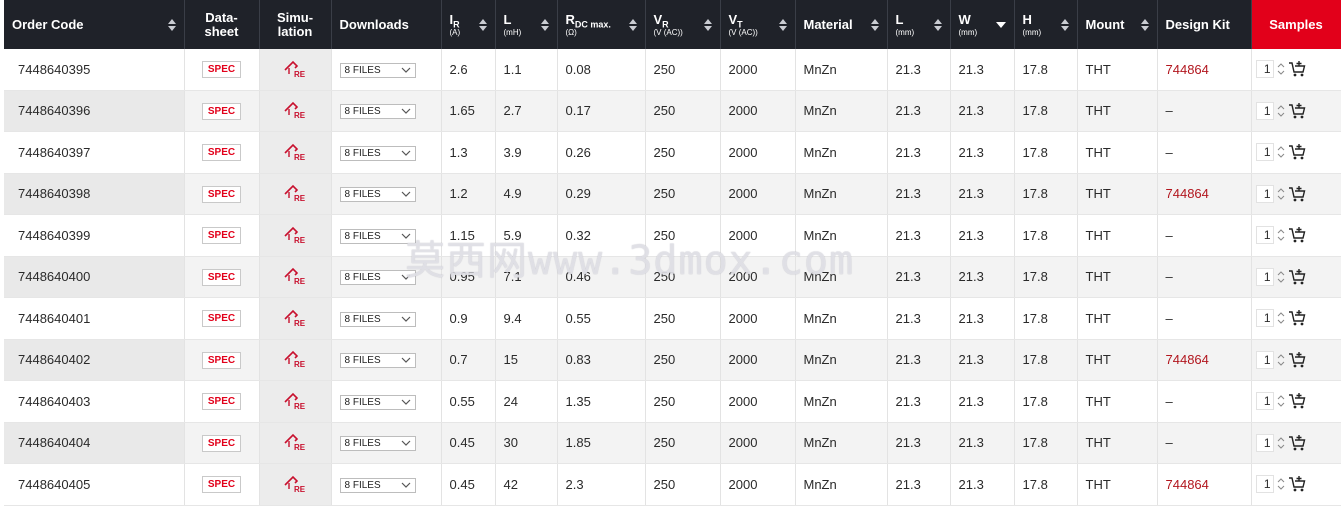 This screenshot has width=1341, height=519. Describe the element at coordinates (54, 193) in the screenshot. I see `order-code: 7448640398` at that location.